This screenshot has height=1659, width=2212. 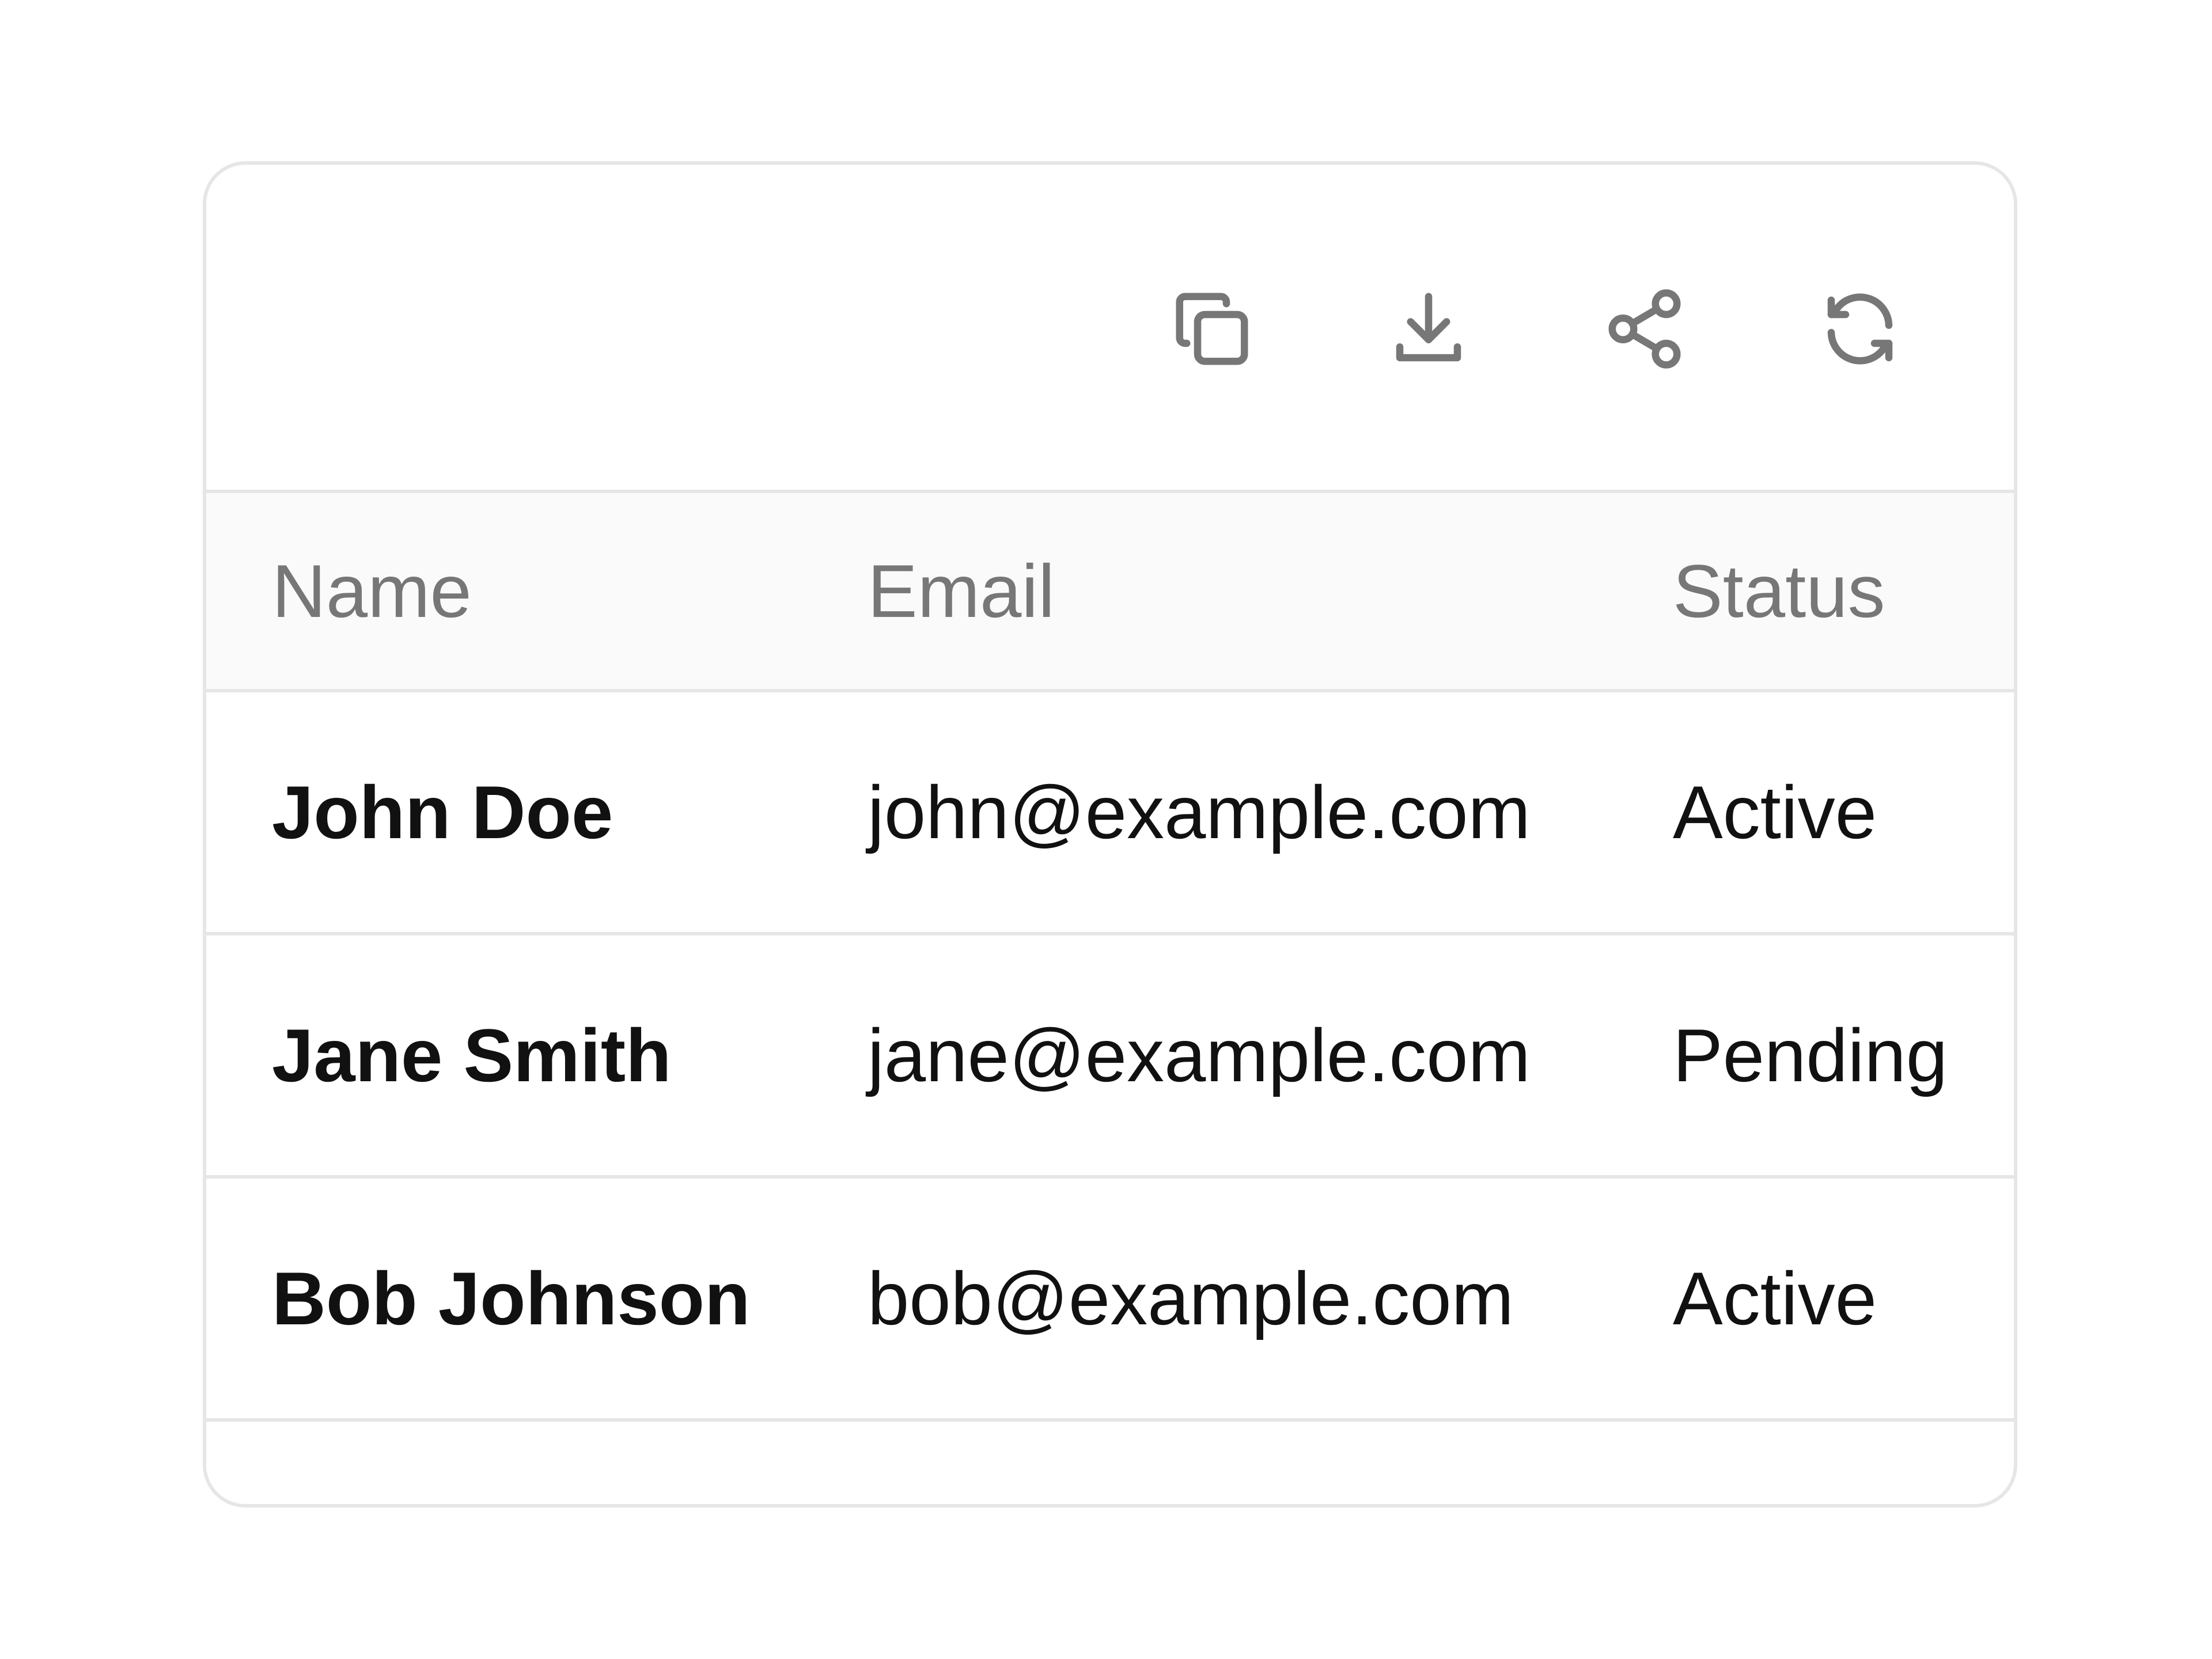 I want to click on share-button, so click(x=1645, y=329).